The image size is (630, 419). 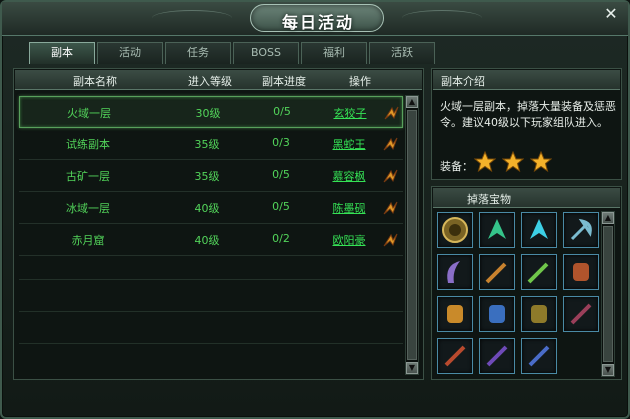 What do you see at coordinates (349, 176) in the screenshot?
I see `npc-link: 慕容枫` at bounding box center [349, 176].